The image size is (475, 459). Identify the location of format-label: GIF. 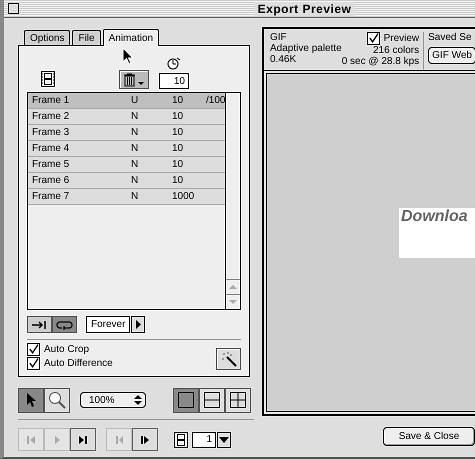
(279, 37).